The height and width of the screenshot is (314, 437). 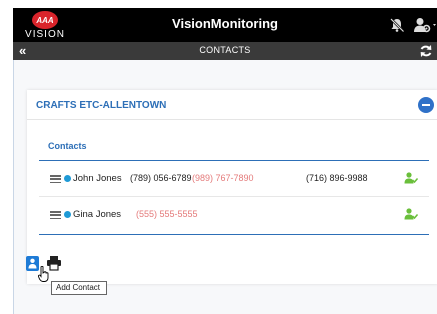 What do you see at coordinates (161, 178) in the screenshot?
I see `contact-phone-1: (789) 056-6789` at bounding box center [161, 178].